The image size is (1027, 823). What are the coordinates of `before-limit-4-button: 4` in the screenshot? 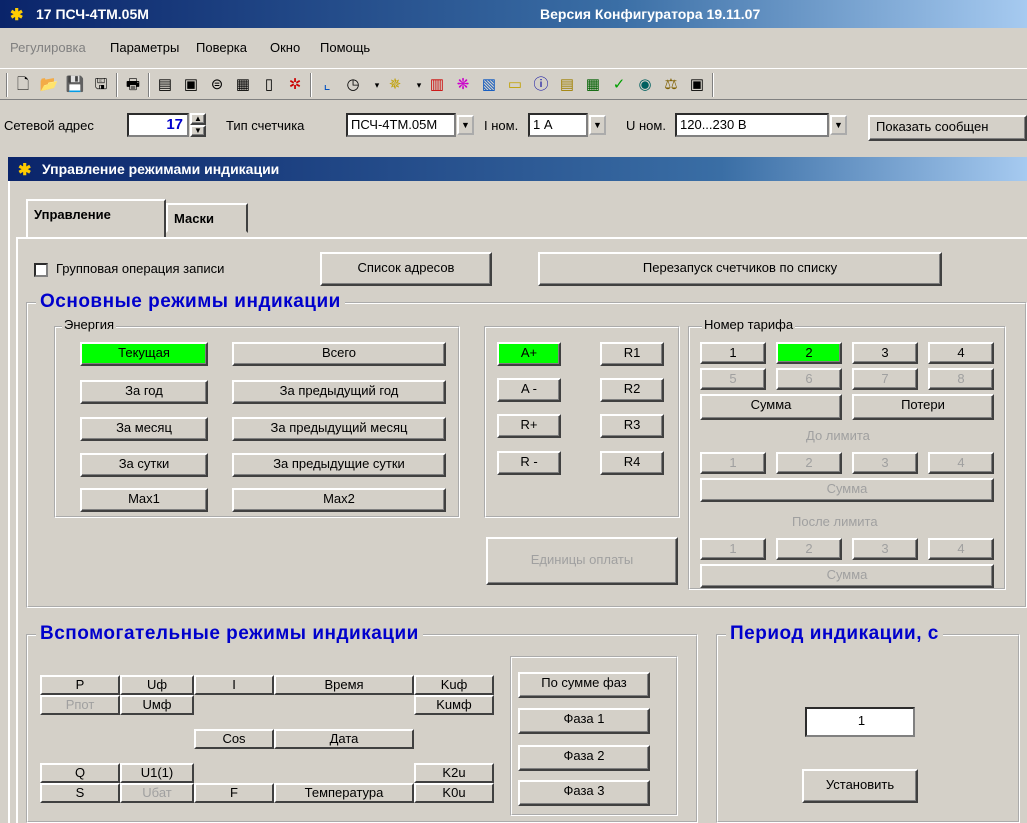 It's located at (961, 463).